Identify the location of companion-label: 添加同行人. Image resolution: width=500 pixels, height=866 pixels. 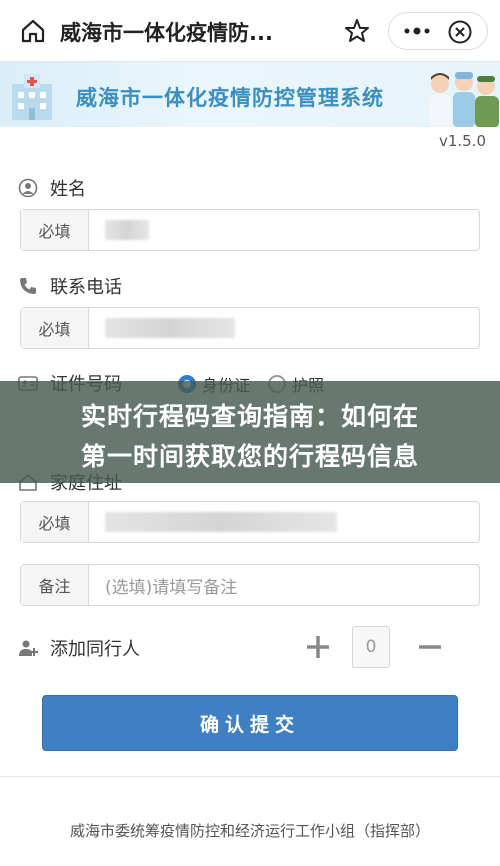
(95, 649).